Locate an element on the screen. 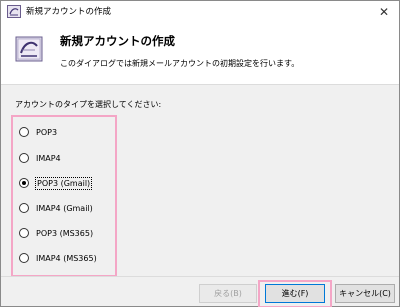 The width and height of the screenshot is (400, 307). window-title: 新規アカウントの作成 is located at coordinates (69, 12).